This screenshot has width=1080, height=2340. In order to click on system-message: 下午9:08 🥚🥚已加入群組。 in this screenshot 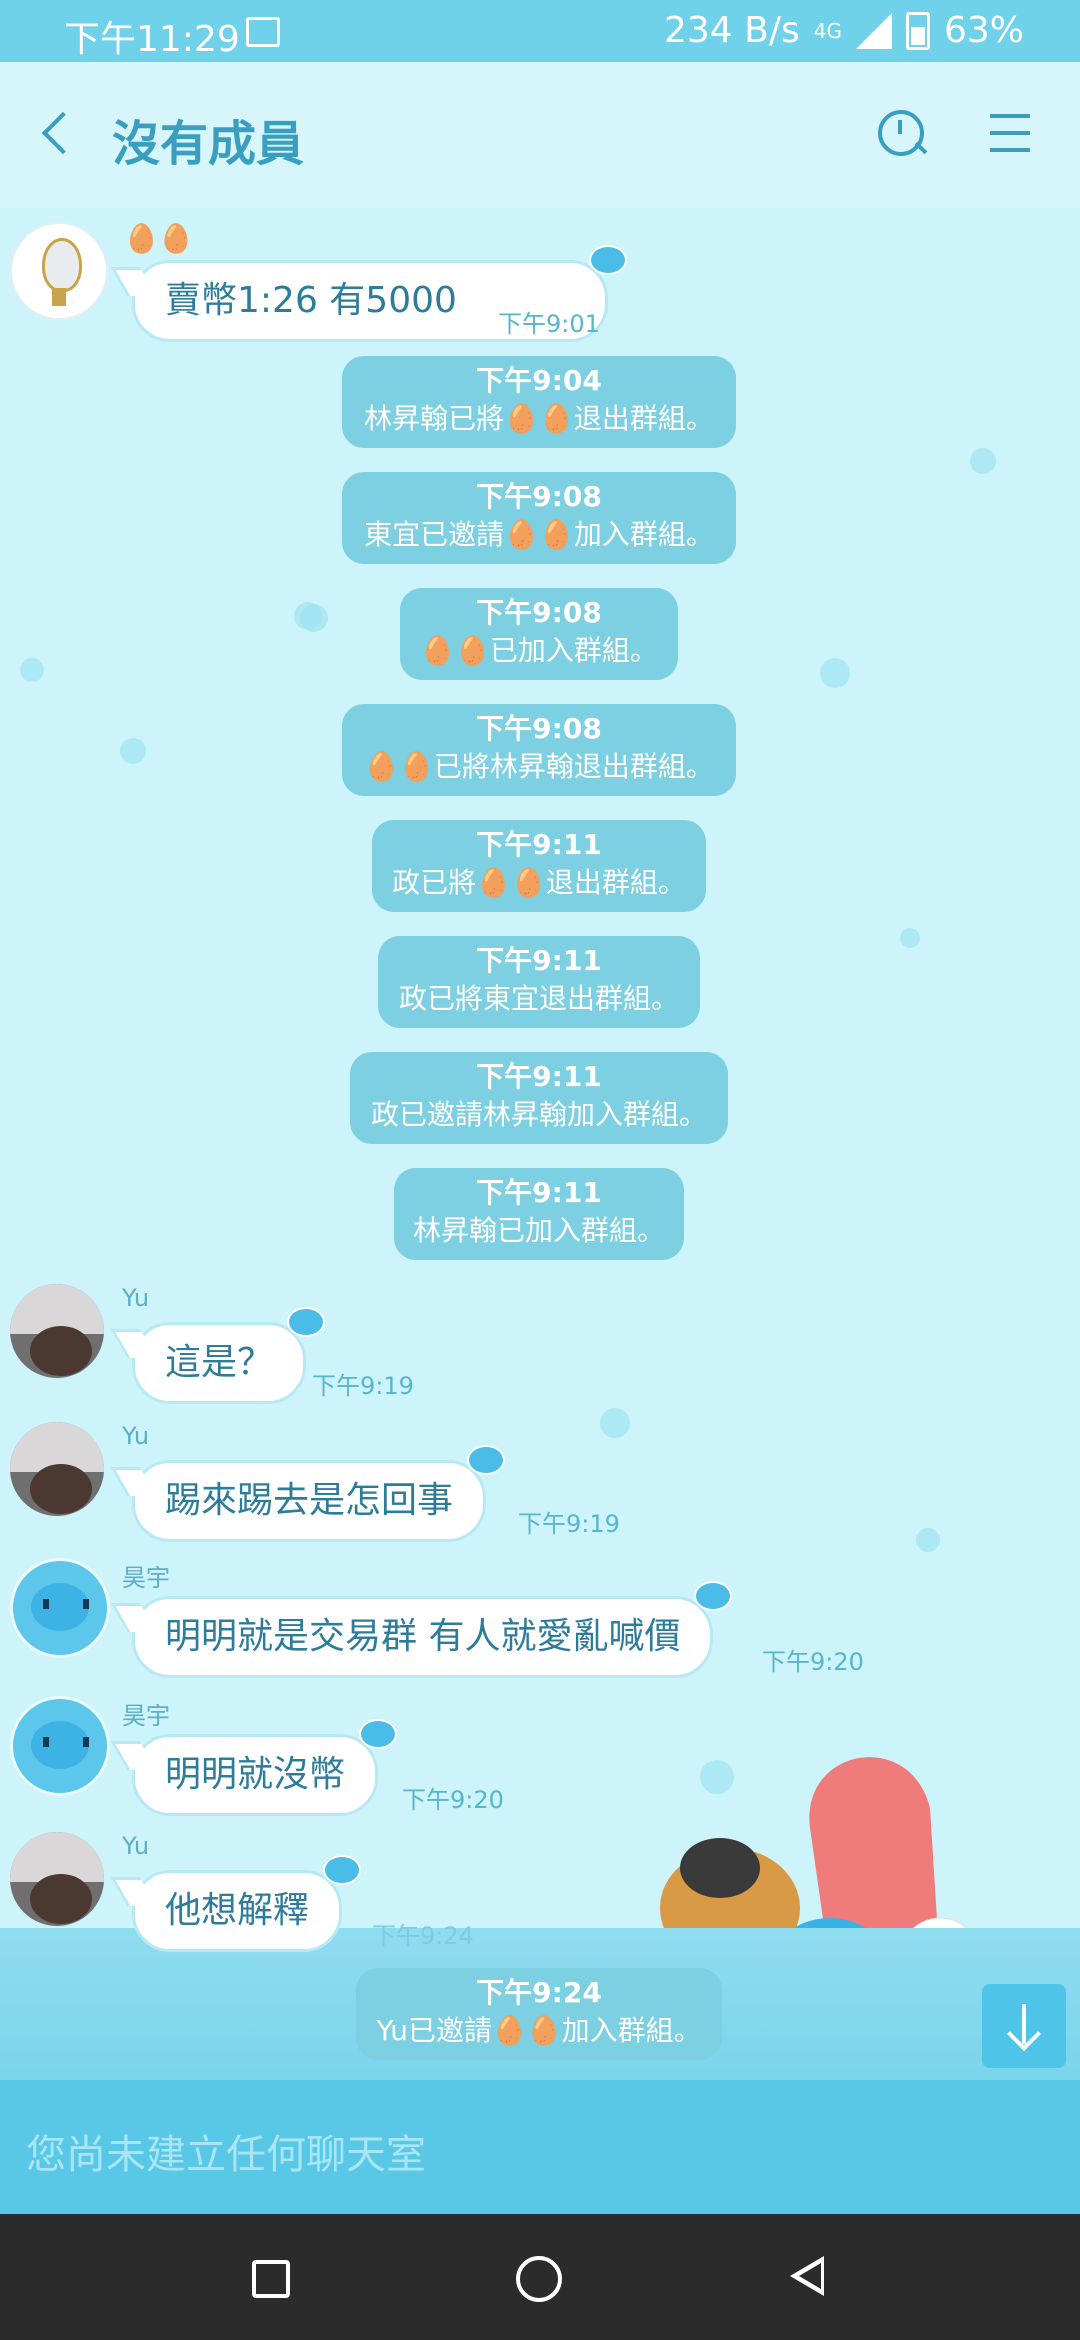, I will do `click(539, 634)`.